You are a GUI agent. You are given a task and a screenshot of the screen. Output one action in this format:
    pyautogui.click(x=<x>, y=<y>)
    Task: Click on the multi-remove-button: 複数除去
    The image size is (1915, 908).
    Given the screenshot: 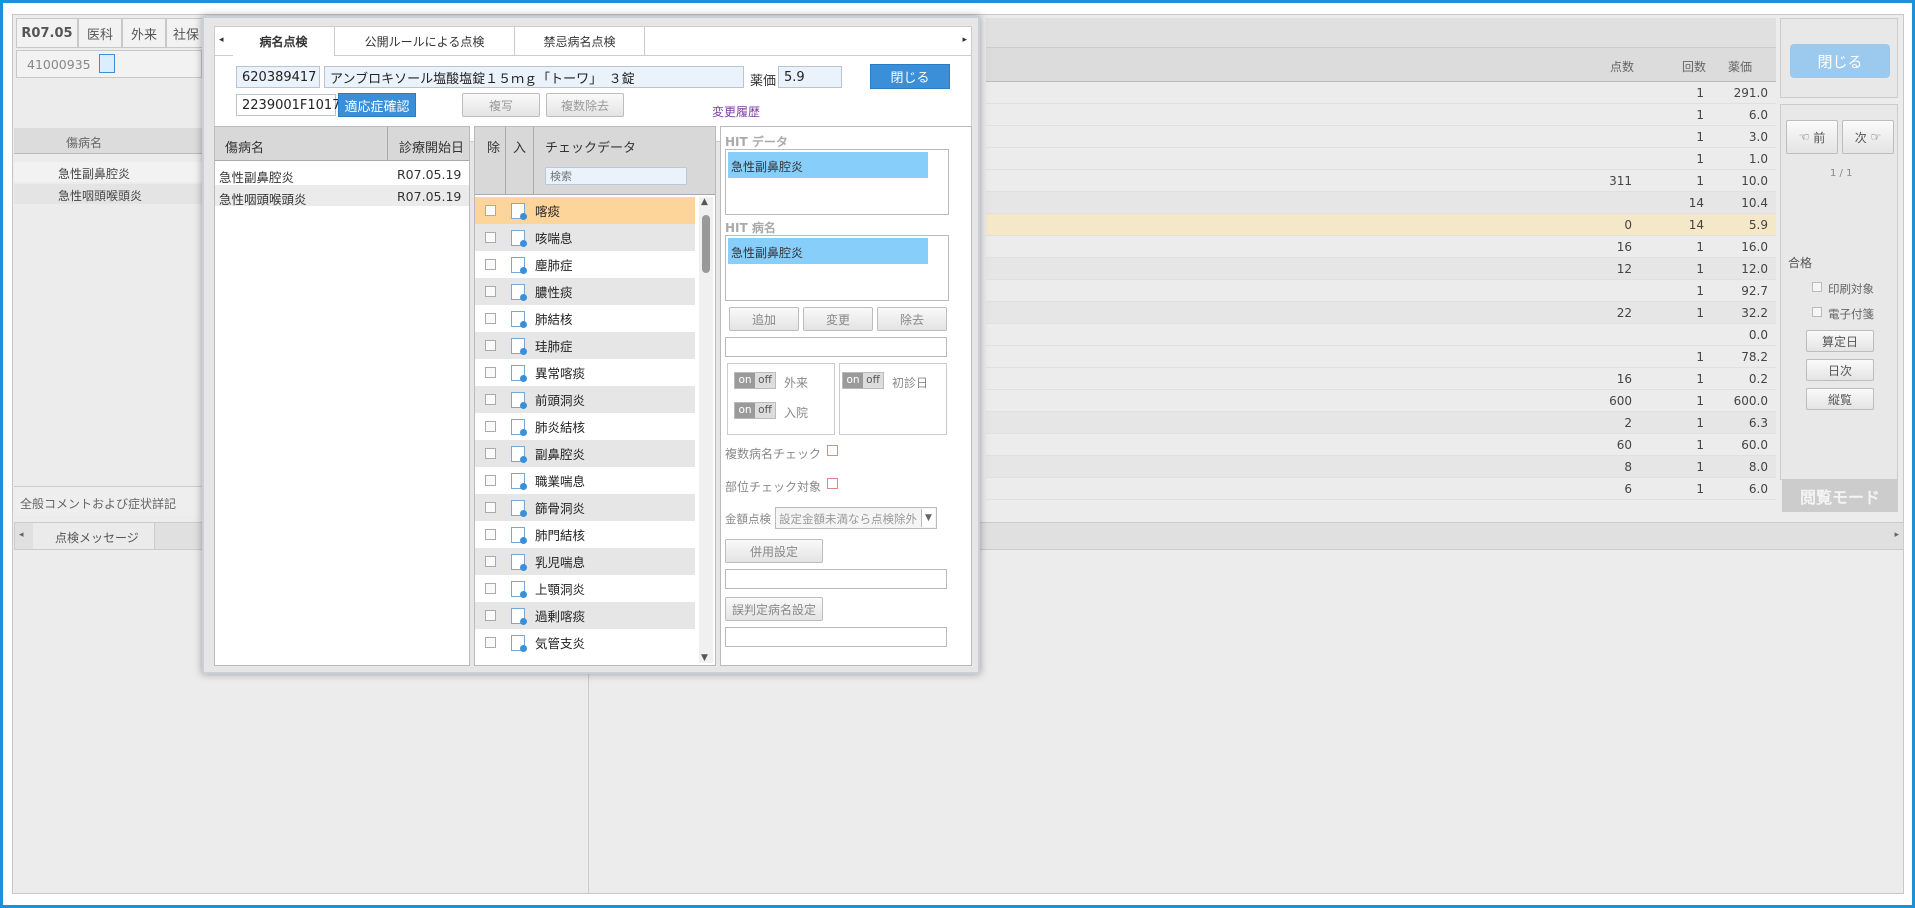 What is the action you would take?
    pyautogui.click(x=585, y=105)
    